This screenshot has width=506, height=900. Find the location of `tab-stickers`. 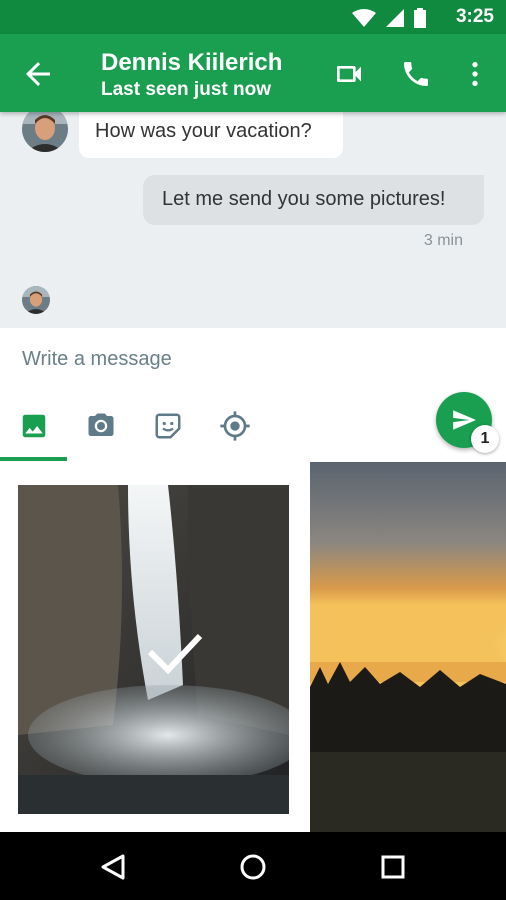

tab-stickers is located at coordinates (168, 426).